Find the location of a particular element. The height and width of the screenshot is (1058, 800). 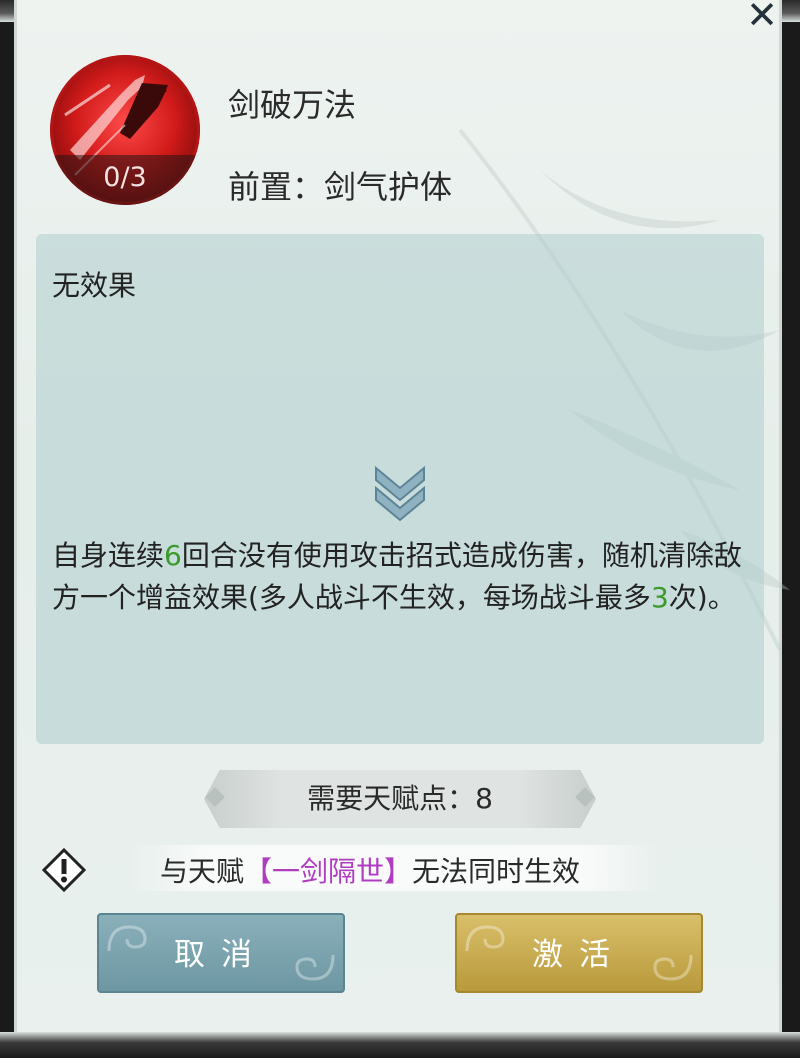

talent-conflict-text: 与天赋【一剑隔世】无法同时生效 is located at coordinates (370, 870).